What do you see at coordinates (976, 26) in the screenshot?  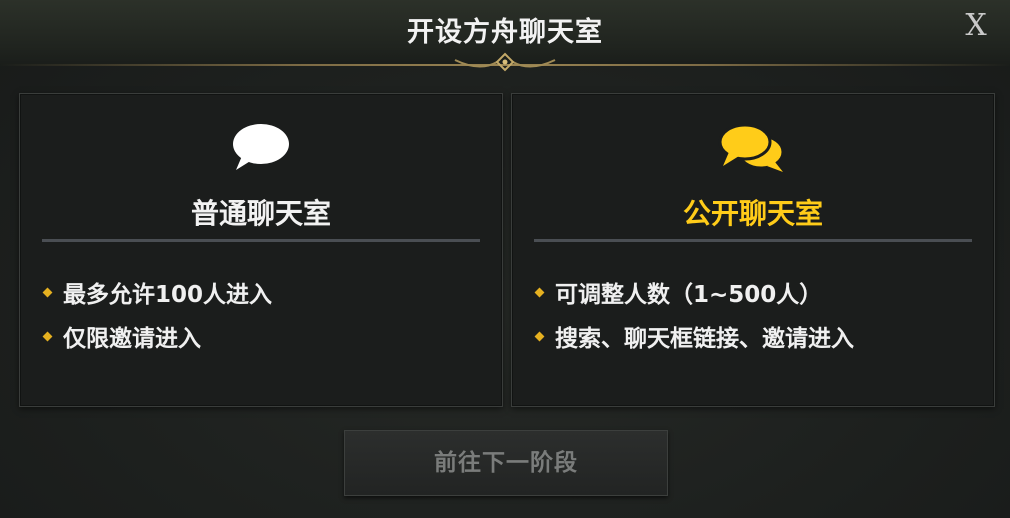 I see `close-button: X` at bounding box center [976, 26].